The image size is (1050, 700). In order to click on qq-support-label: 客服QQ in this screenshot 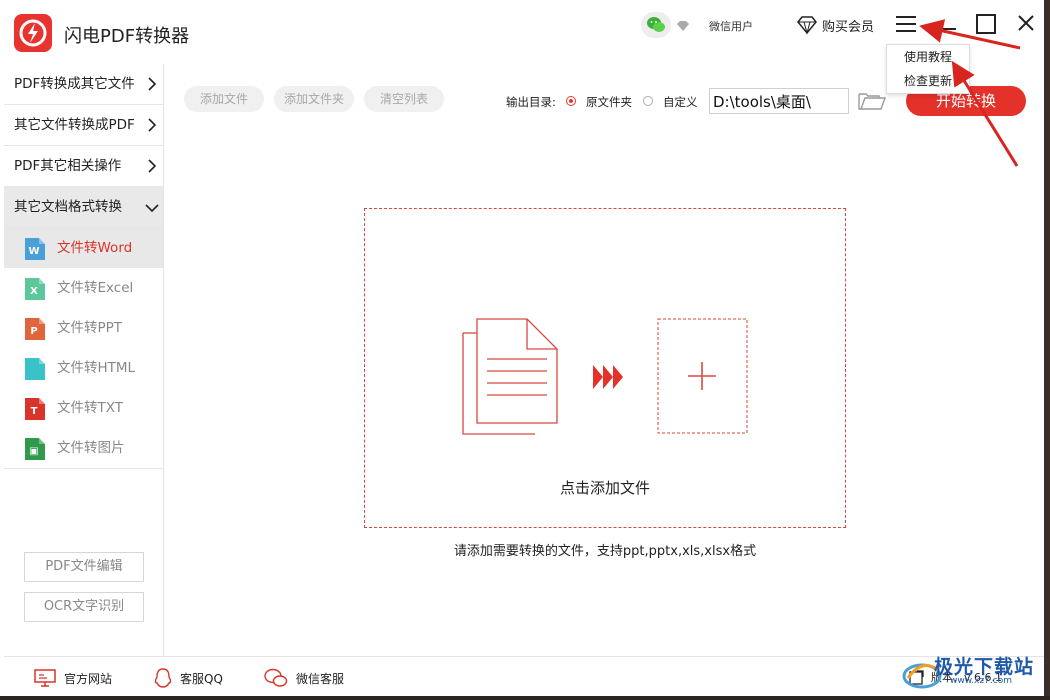, I will do `click(201, 678)`.